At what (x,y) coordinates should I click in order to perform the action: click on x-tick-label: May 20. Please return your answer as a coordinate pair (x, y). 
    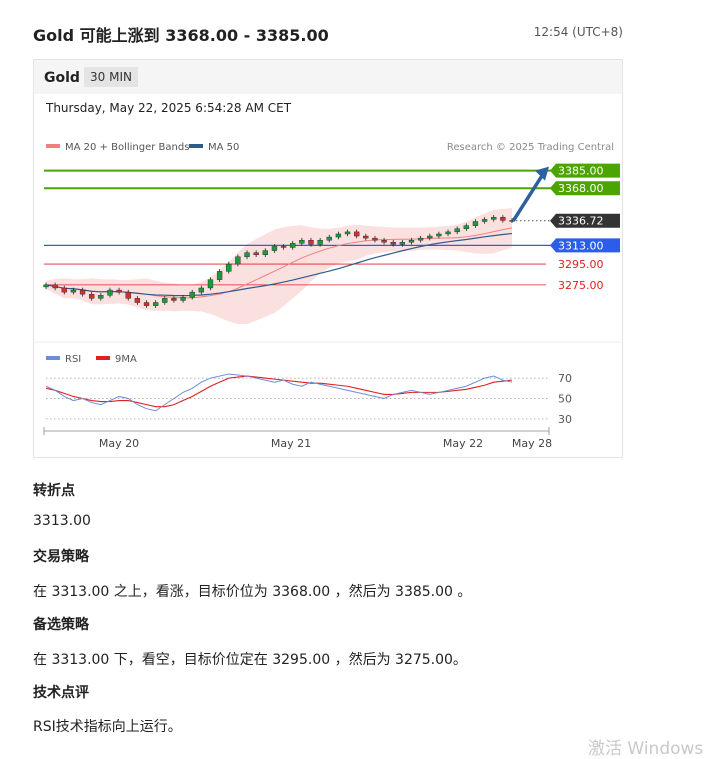
    Looking at the image, I should click on (119, 443).